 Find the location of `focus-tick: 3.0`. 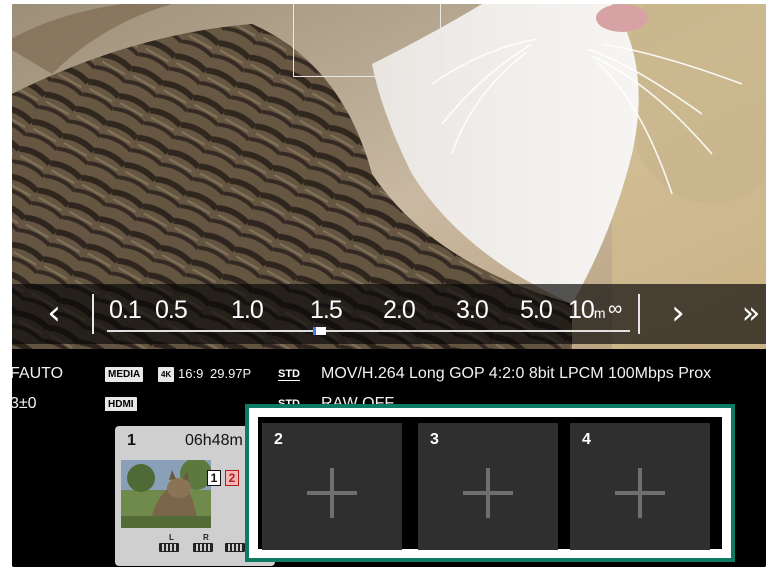

focus-tick: 3.0 is located at coordinates (472, 310).